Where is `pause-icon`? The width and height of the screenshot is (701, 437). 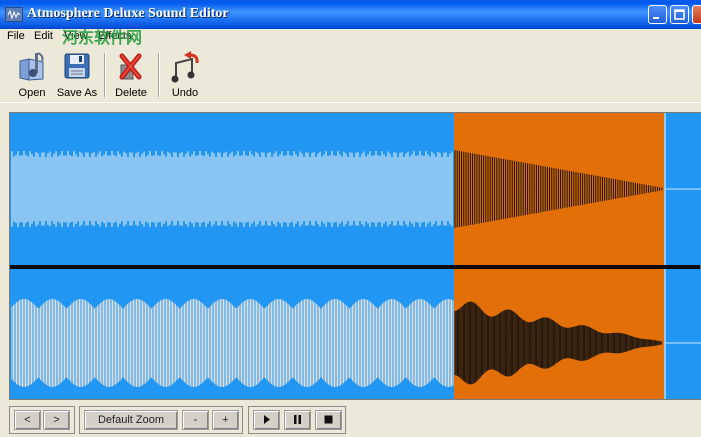 pause-icon is located at coordinates (297, 419).